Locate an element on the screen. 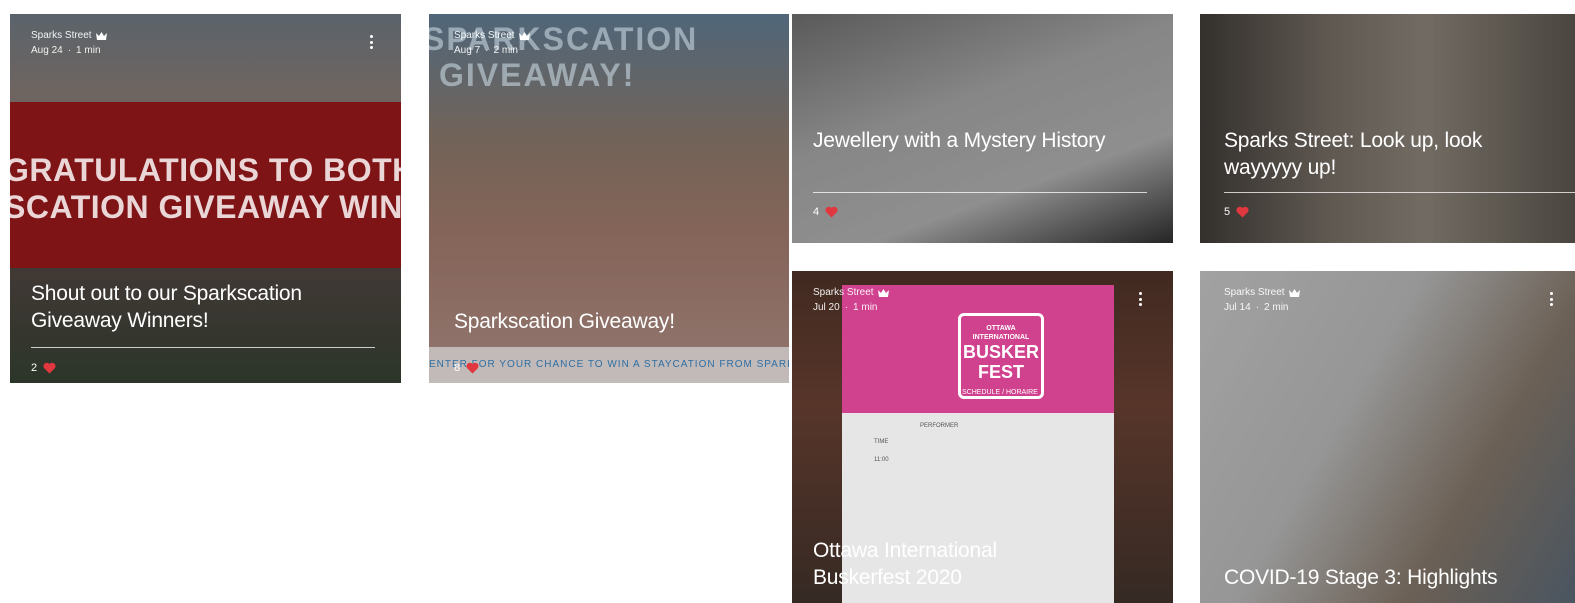 This screenshot has width=1575, height=603. post-date: Jul 20 is located at coordinates (826, 307).